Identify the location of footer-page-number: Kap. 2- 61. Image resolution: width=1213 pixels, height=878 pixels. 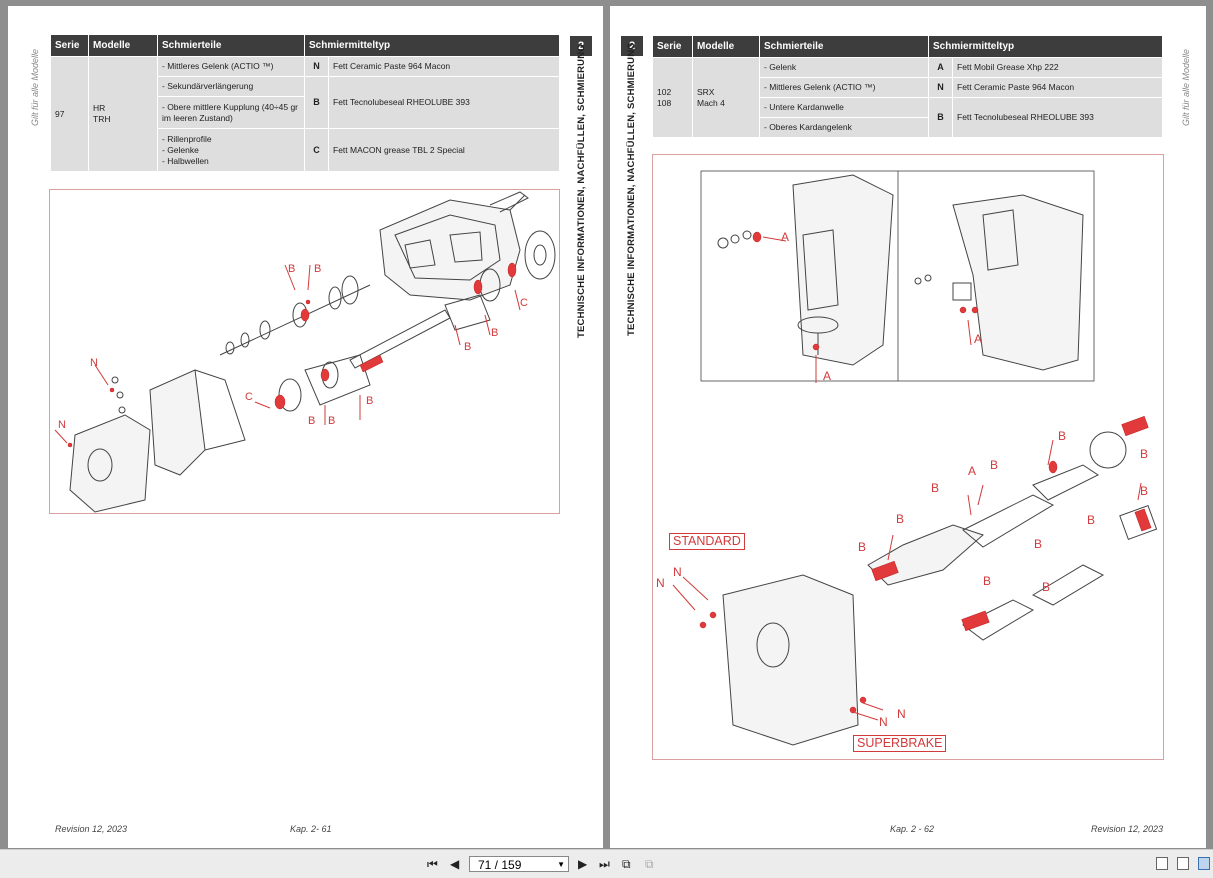
(311, 829).